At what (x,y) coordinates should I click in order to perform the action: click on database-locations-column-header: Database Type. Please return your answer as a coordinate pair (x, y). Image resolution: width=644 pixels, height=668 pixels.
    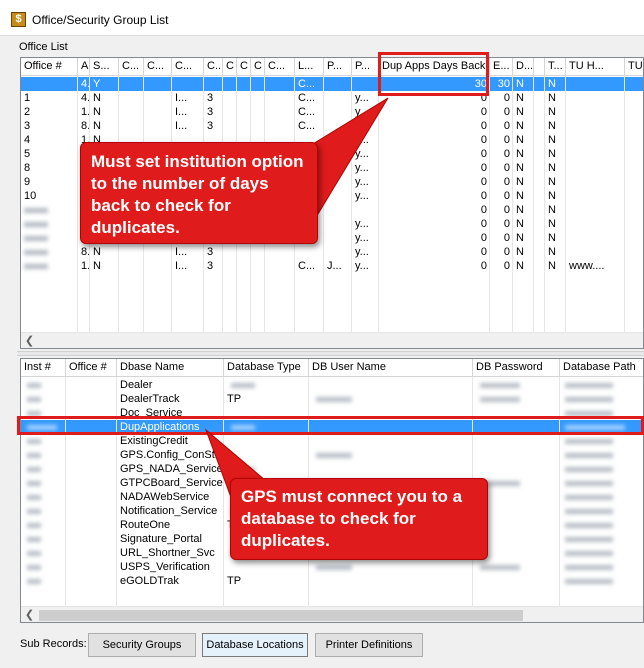
    Looking at the image, I should click on (266, 368).